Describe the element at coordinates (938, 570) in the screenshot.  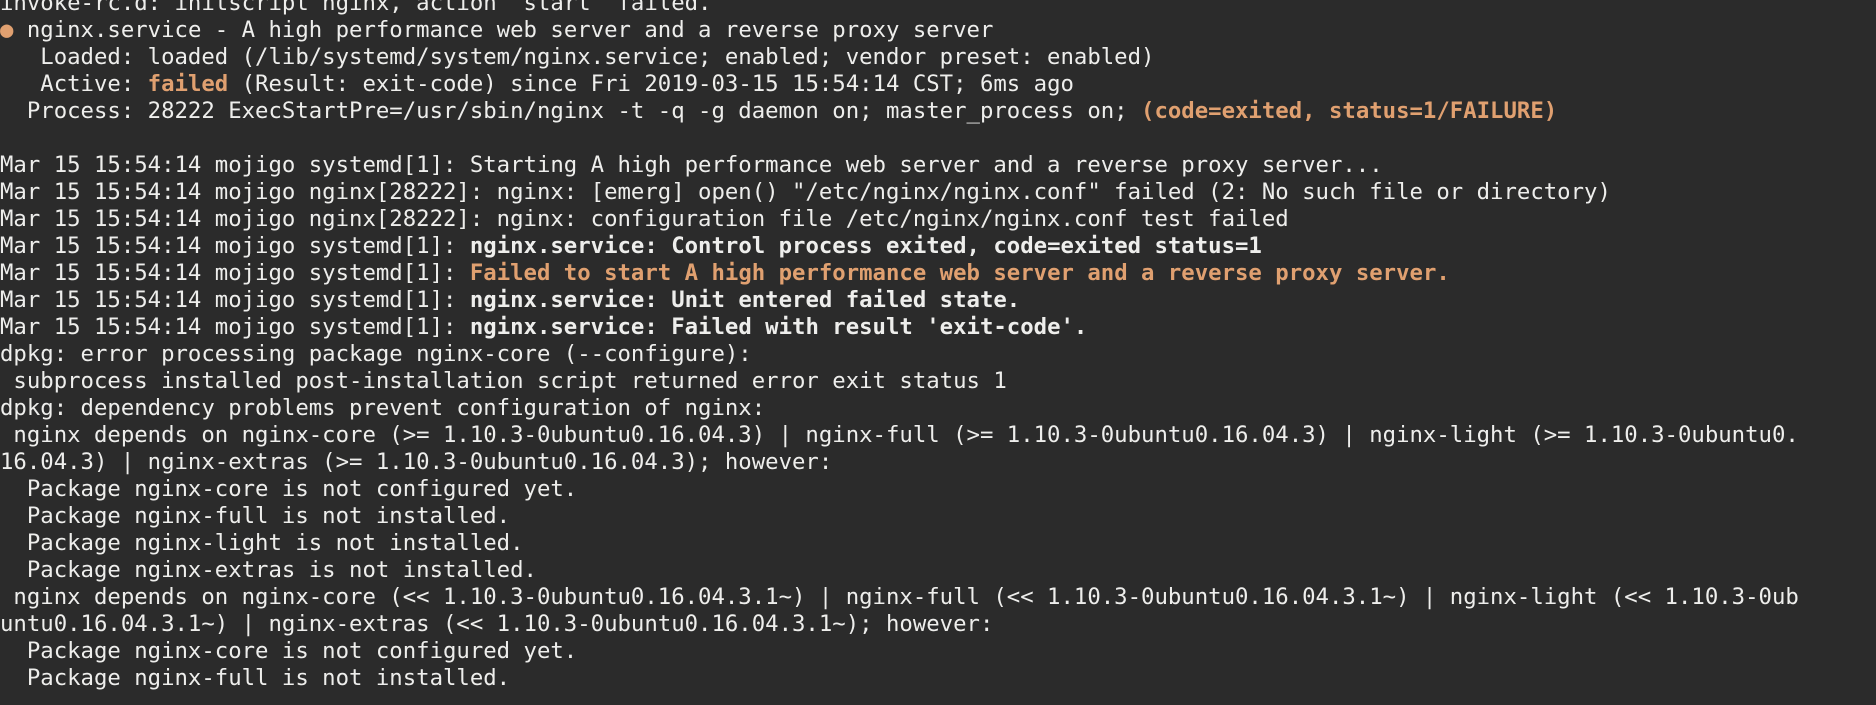
I see `terminal-line: Package nginx-extras is not installed.` at that location.